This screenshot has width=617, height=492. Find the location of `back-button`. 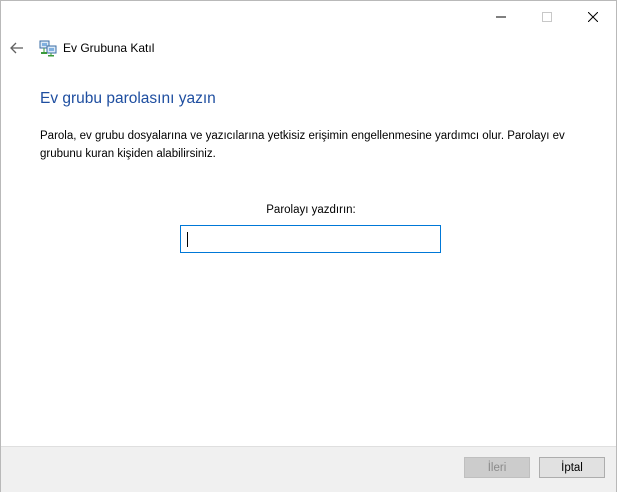

back-button is located at coordinates (17, 48).